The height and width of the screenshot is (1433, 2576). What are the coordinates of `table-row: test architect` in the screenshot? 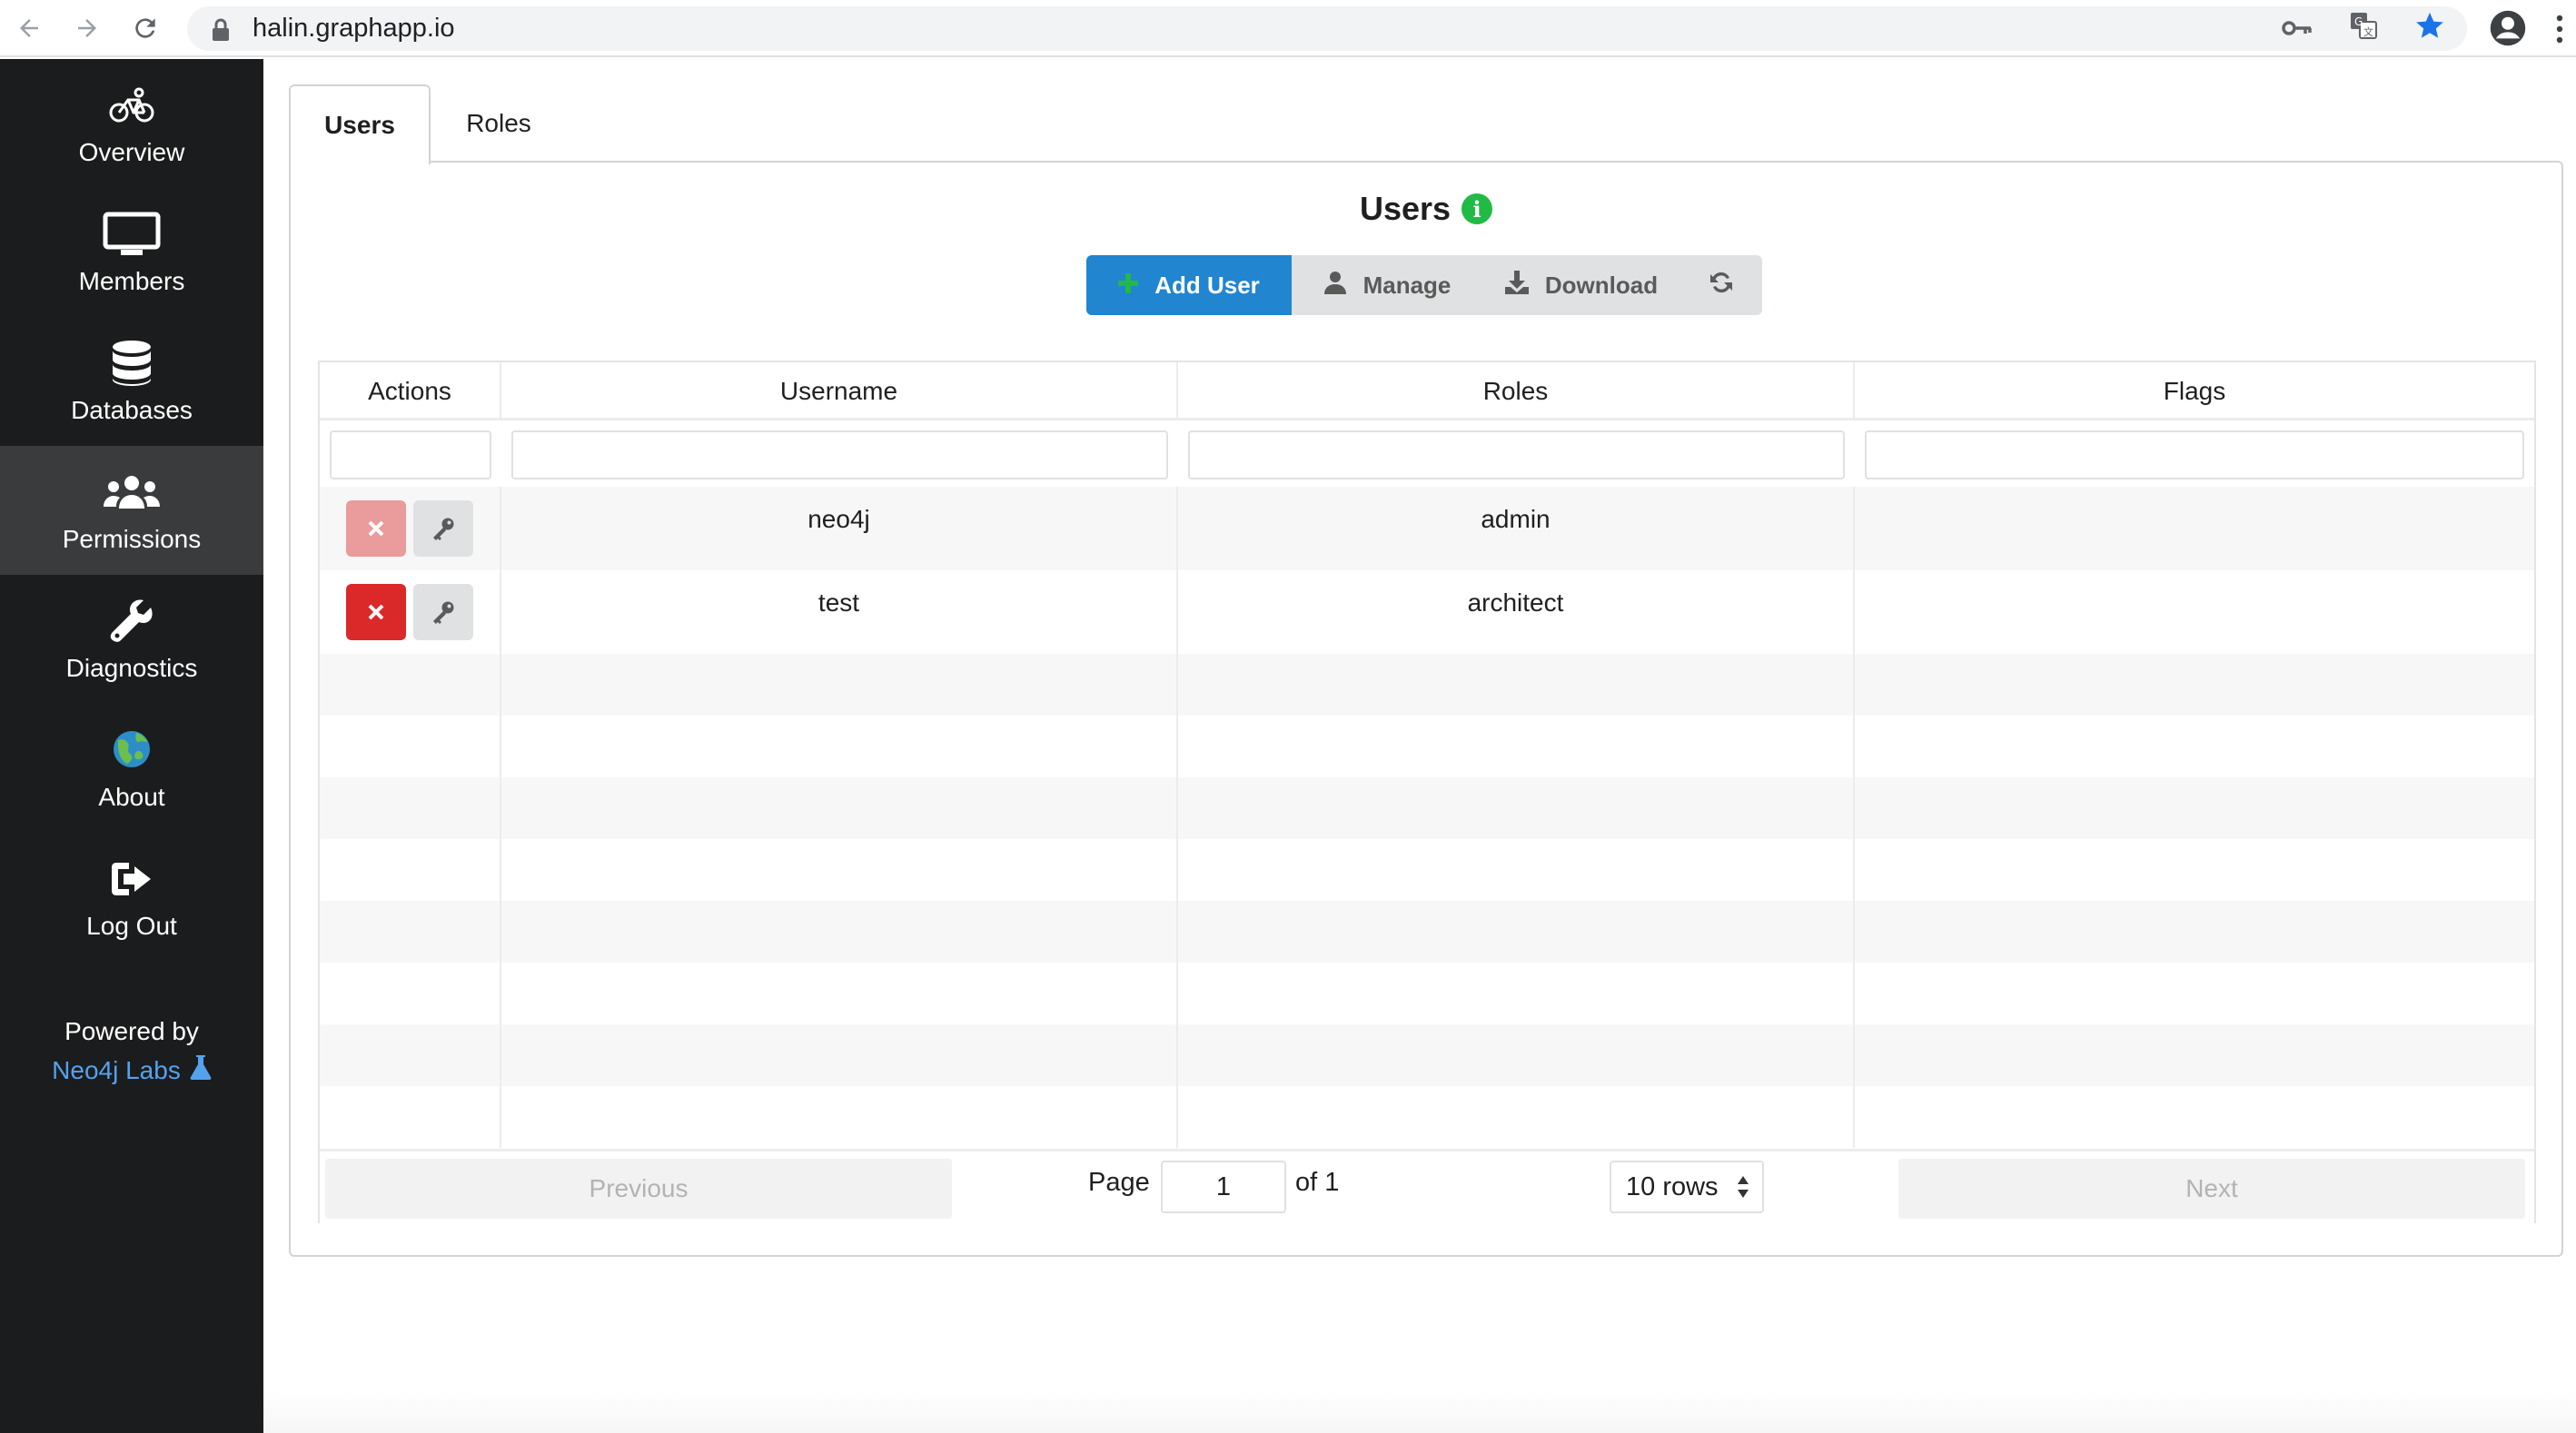 It's located at (1427, 612).